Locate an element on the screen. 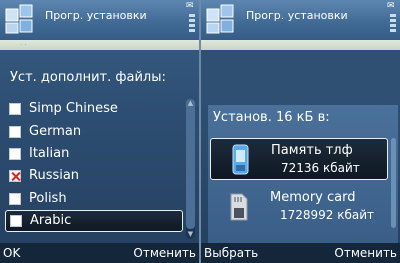  option-name: Память тлф is located at coordinates (312, 150).